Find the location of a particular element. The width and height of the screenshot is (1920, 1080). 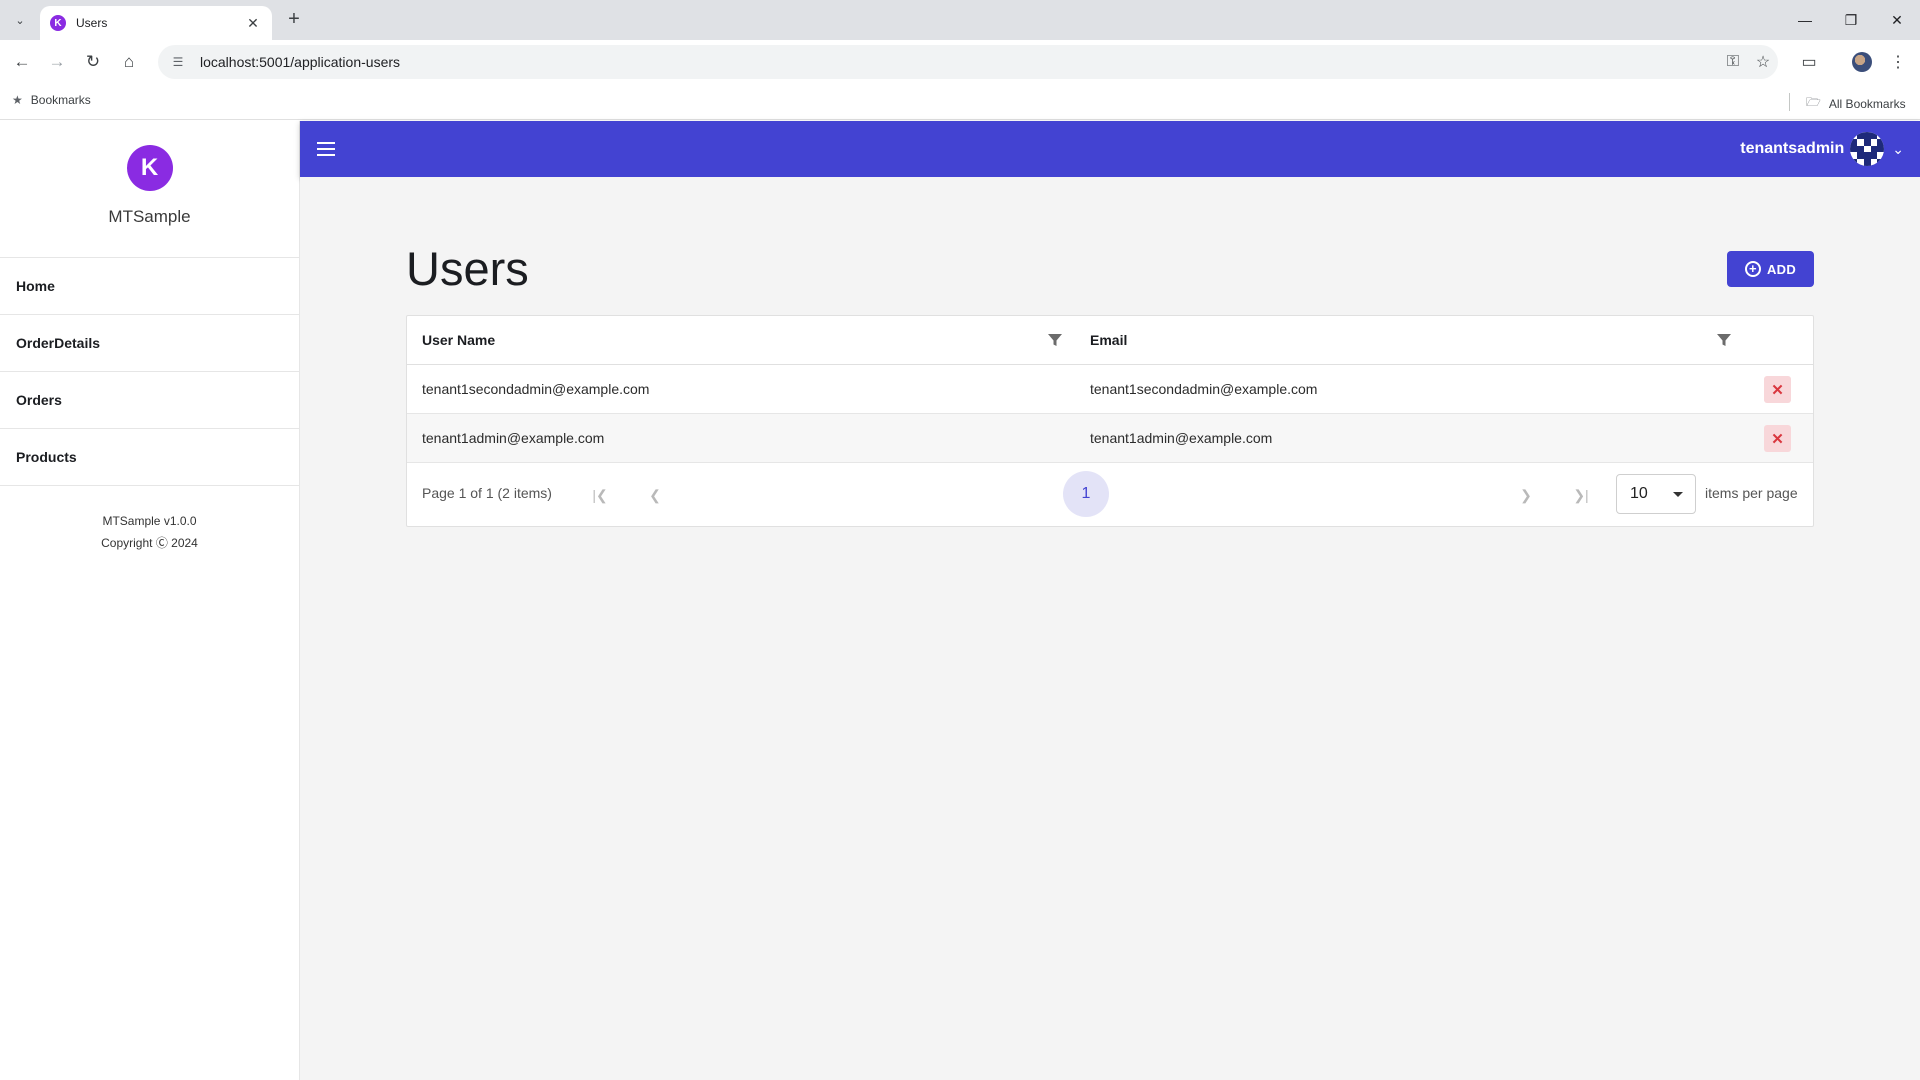

grid-header: User Name Email is located at coordinates (1110, 340).